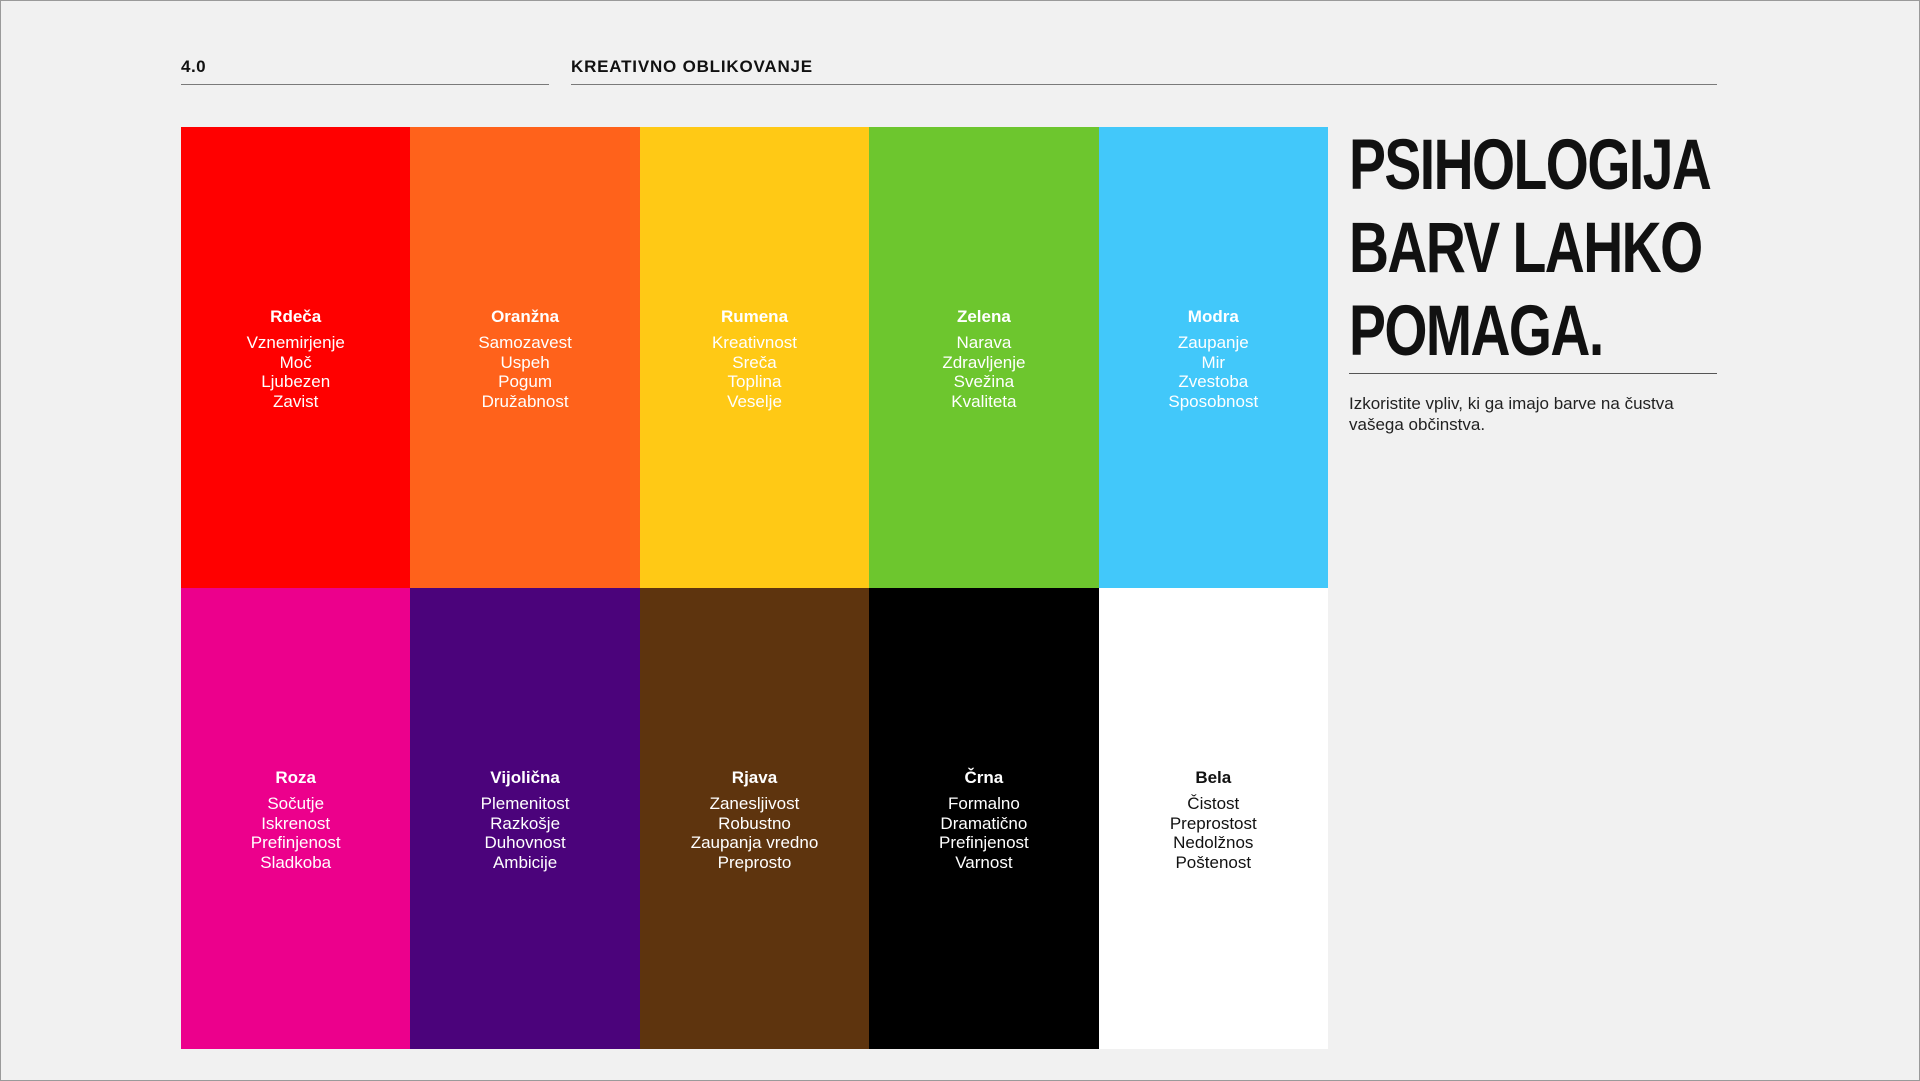 The width and height of the screenshot is (1920, 1081). I want to click on headline-line-1: PSIHOLOGIJA, so click(1530, 165).